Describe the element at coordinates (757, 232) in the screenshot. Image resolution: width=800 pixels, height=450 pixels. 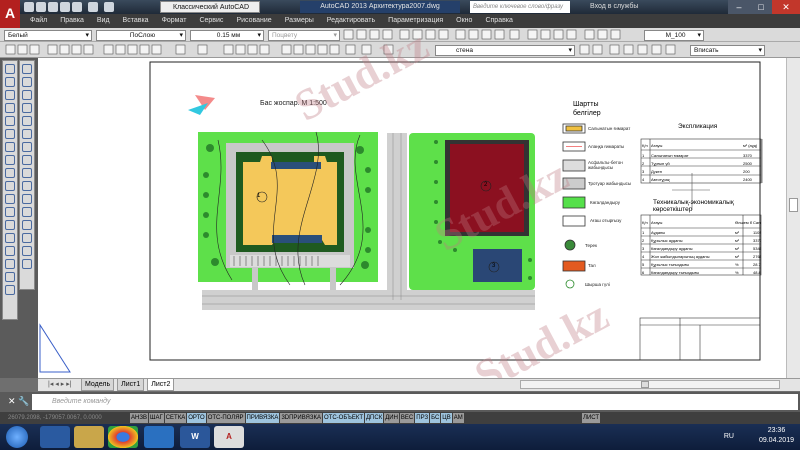
I see `table-cell: 11081` at that location.